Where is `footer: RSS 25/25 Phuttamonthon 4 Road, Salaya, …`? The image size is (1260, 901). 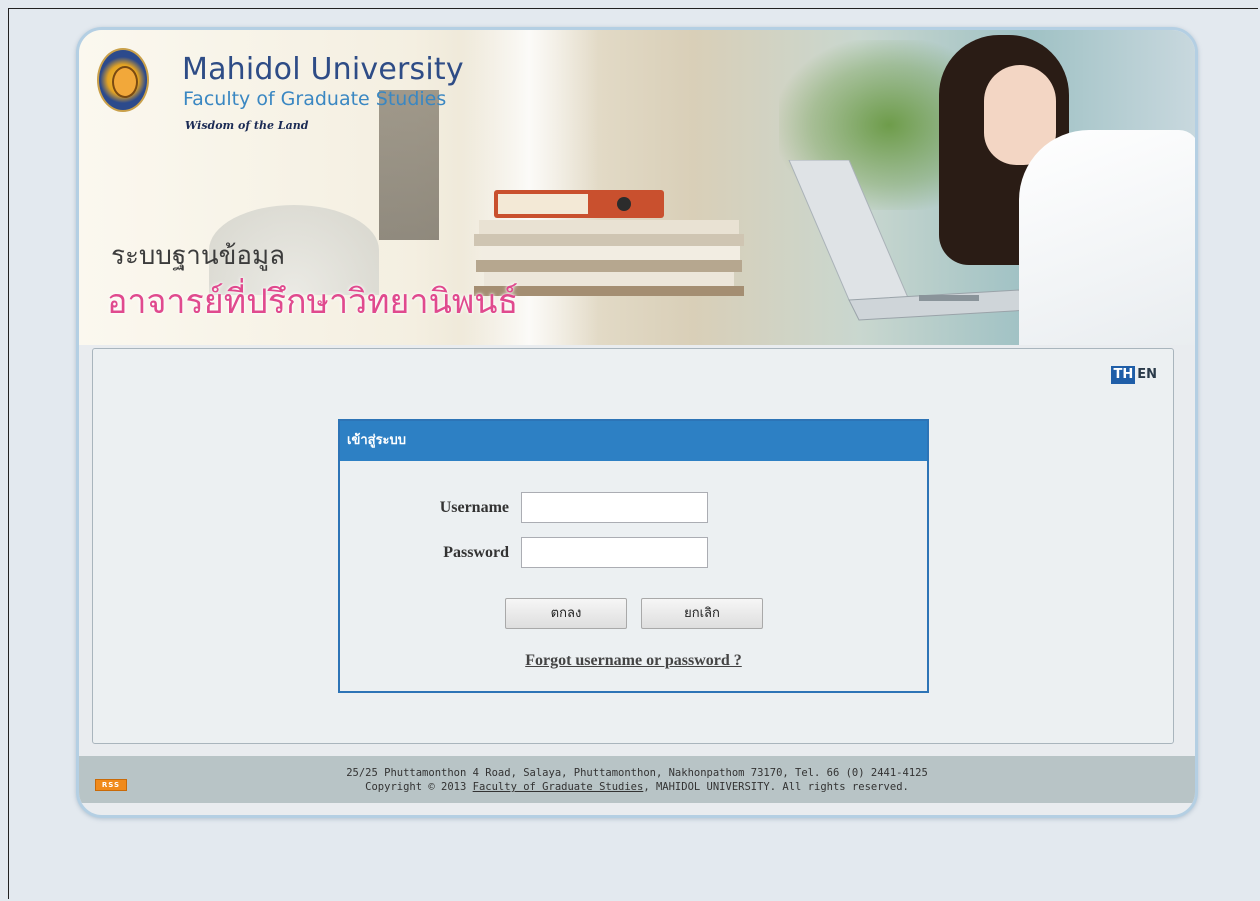
footer: RSS 25/25 Phuttamonthon 4 Road, Salaya, … is located at coordinates (637, 779).